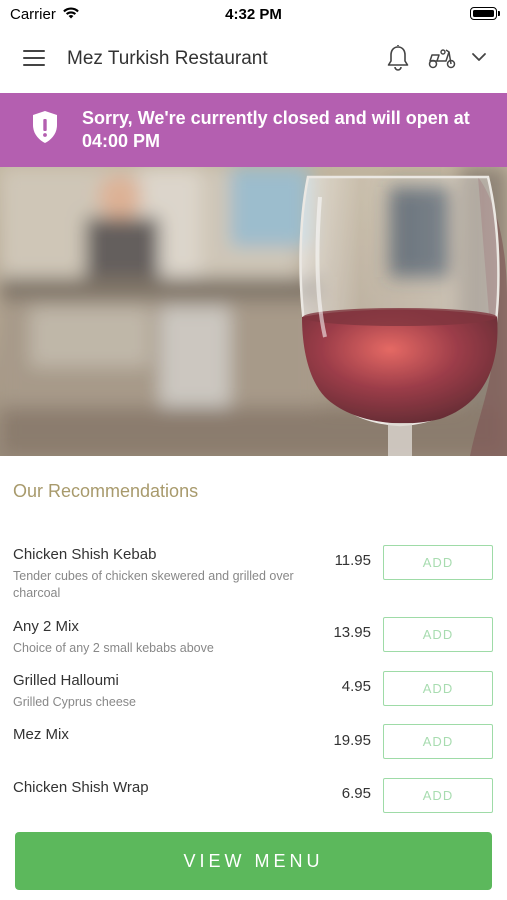 The height and width of the screenshot is (900, 507). Describe the element at coordinates (352, 740) in the screenshot. I see `item-price: 19.95` at that location.